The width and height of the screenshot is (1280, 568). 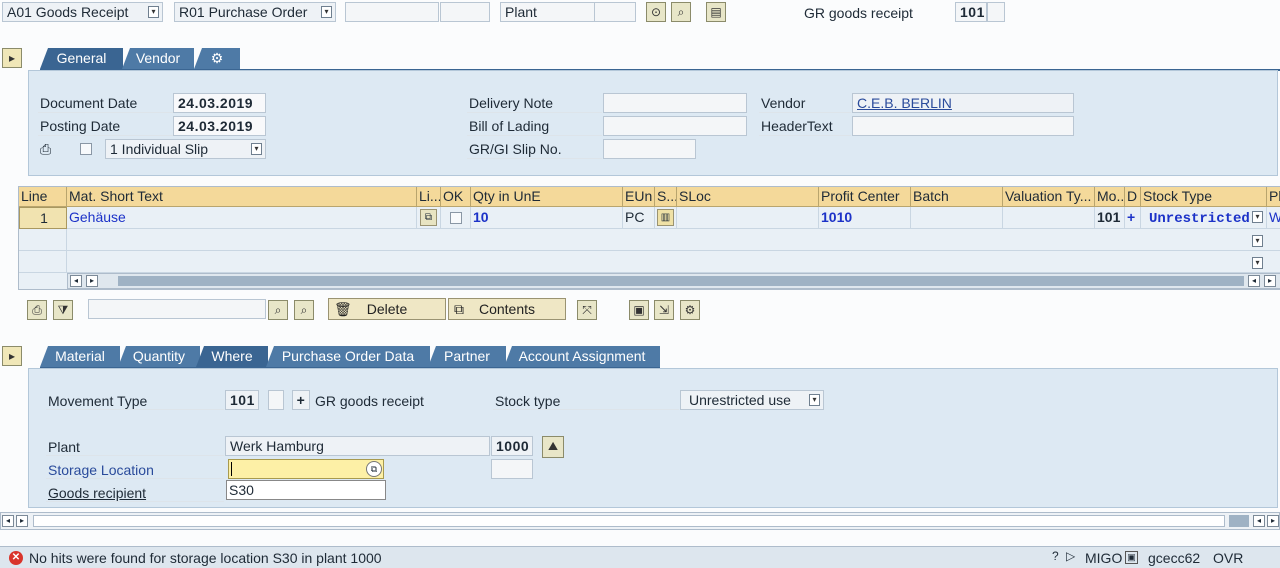 I want to click on cell-pl: W, so click(x=1273, y=218).